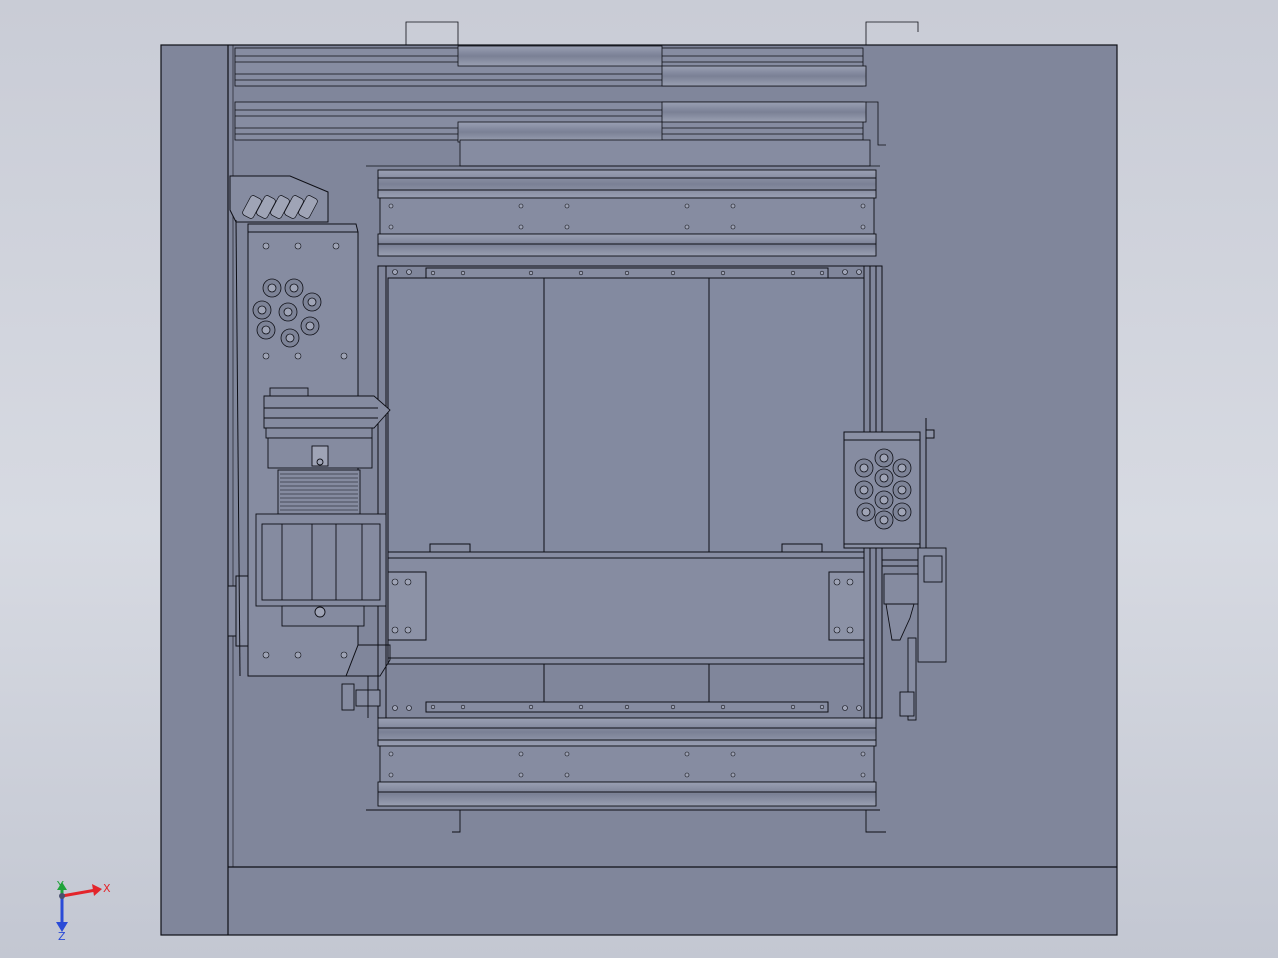 This screenshot has width=1278, height=958. I want to click on triad-x-label: X, so click(107, 888).